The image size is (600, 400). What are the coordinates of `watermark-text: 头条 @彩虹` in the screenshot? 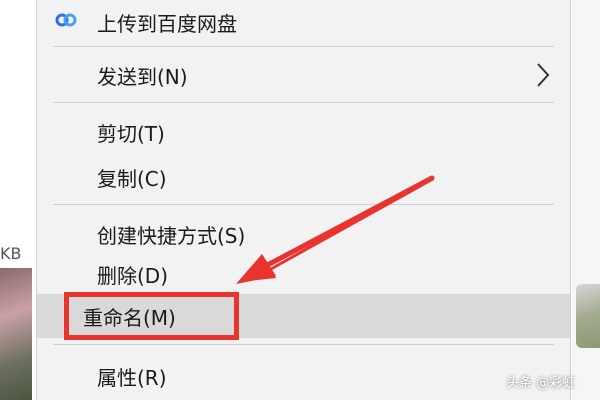 It's located at (541, 383).